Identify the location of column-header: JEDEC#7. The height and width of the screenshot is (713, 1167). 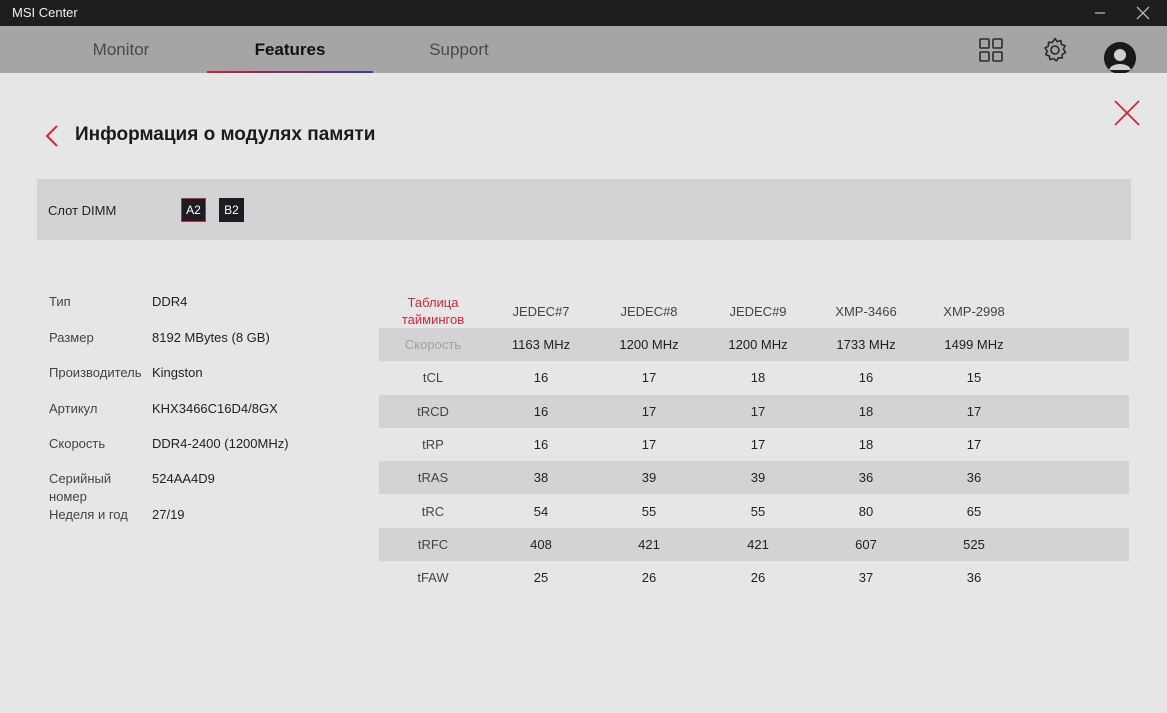
(541, 311).